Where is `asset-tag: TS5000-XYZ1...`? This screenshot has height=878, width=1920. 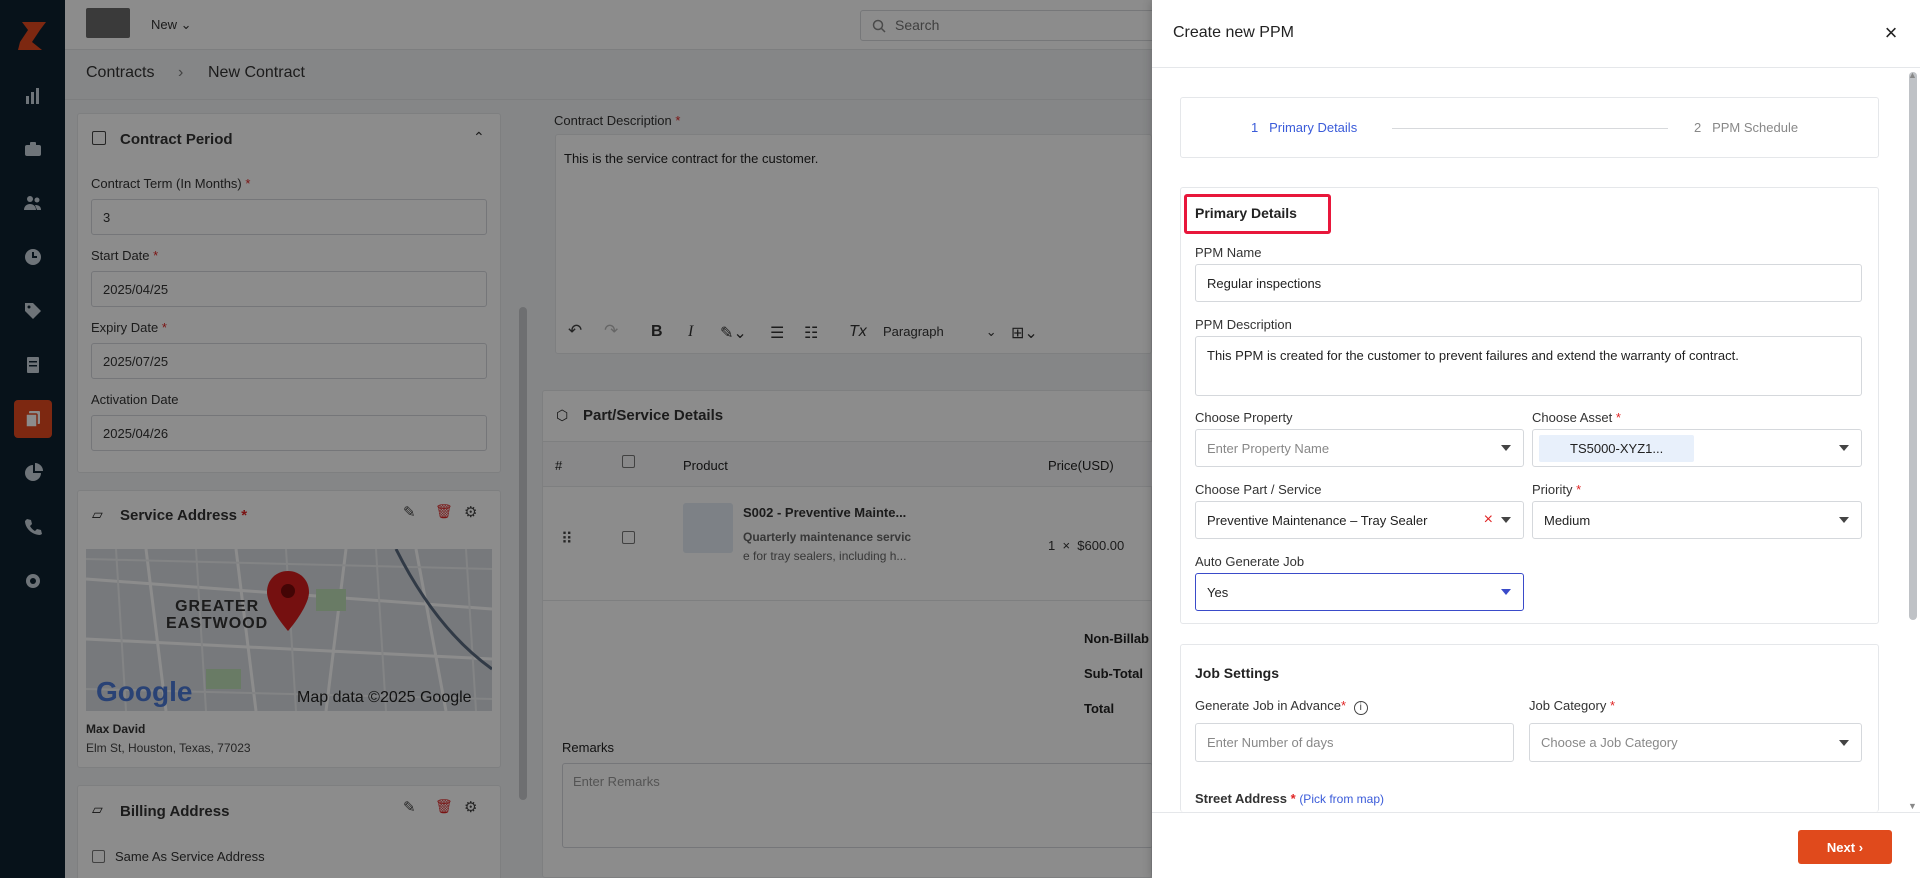 asset-tag: TS5000-XYZ1... is located at coordinates (1617, 448).